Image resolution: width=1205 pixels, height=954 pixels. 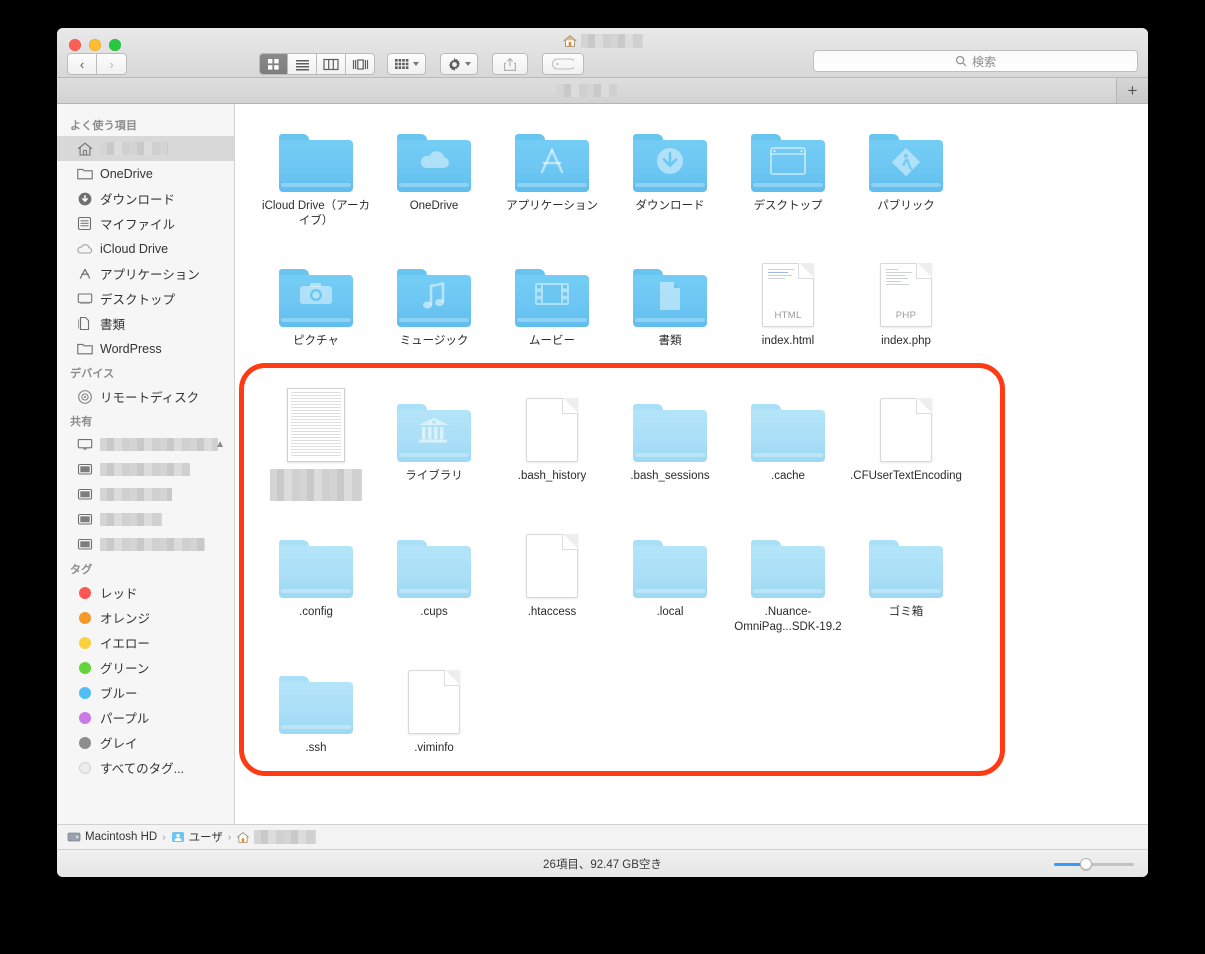 I want to click on sidebar-item-tag-purple: パープル, so click(x=145, y=717).